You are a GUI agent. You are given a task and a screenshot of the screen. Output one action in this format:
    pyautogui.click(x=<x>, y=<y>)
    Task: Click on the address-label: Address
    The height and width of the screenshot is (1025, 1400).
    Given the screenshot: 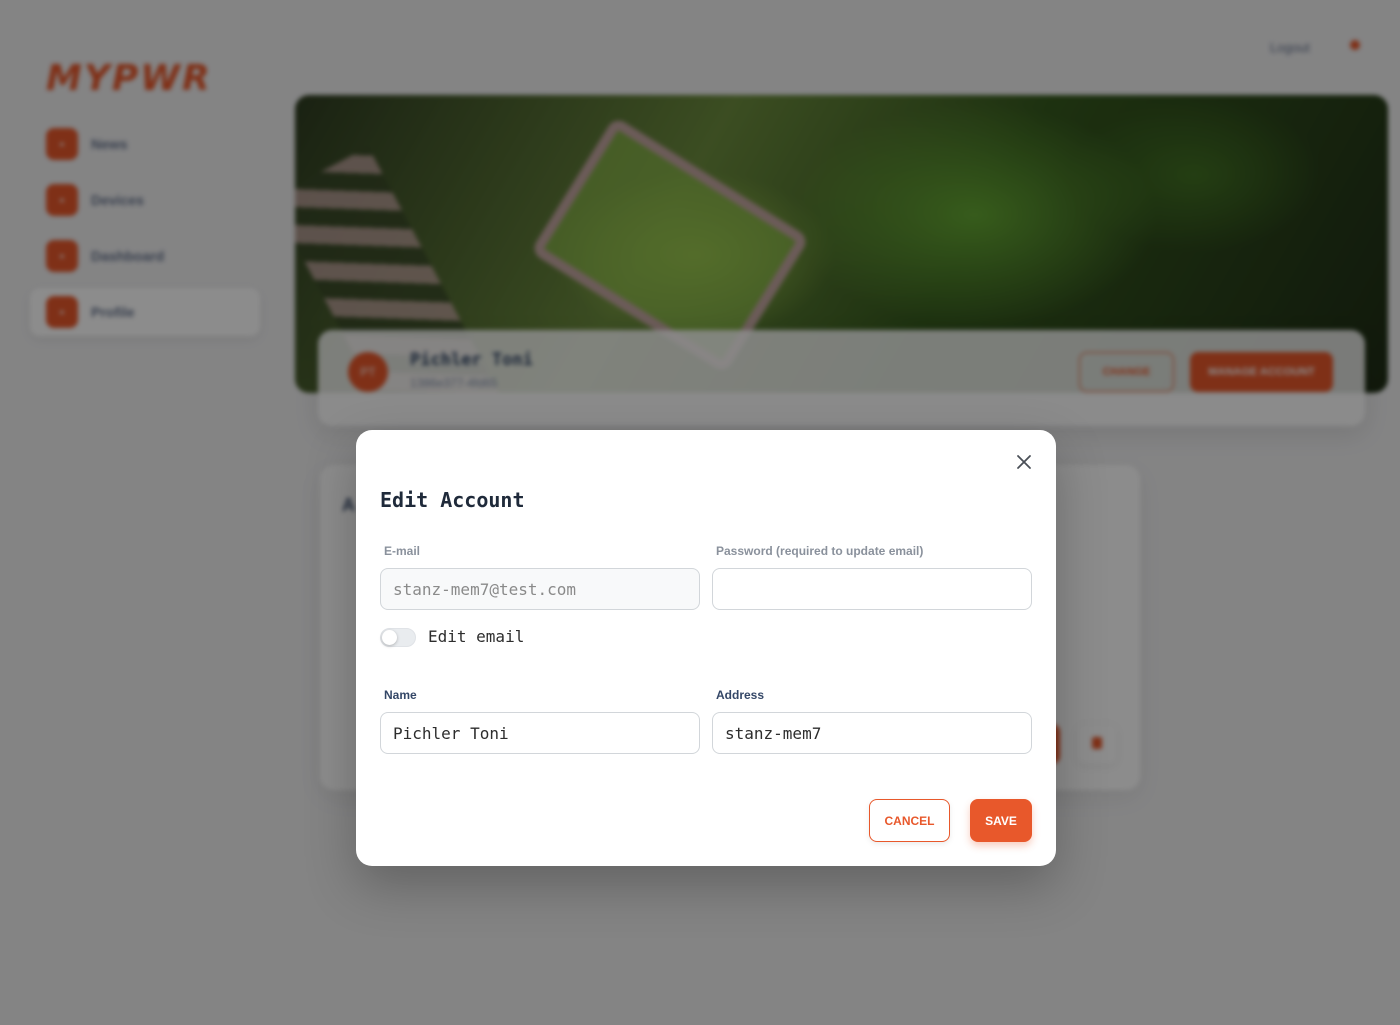 What is the action you would take?
    pyautogui.click(x=740, y=695)
    